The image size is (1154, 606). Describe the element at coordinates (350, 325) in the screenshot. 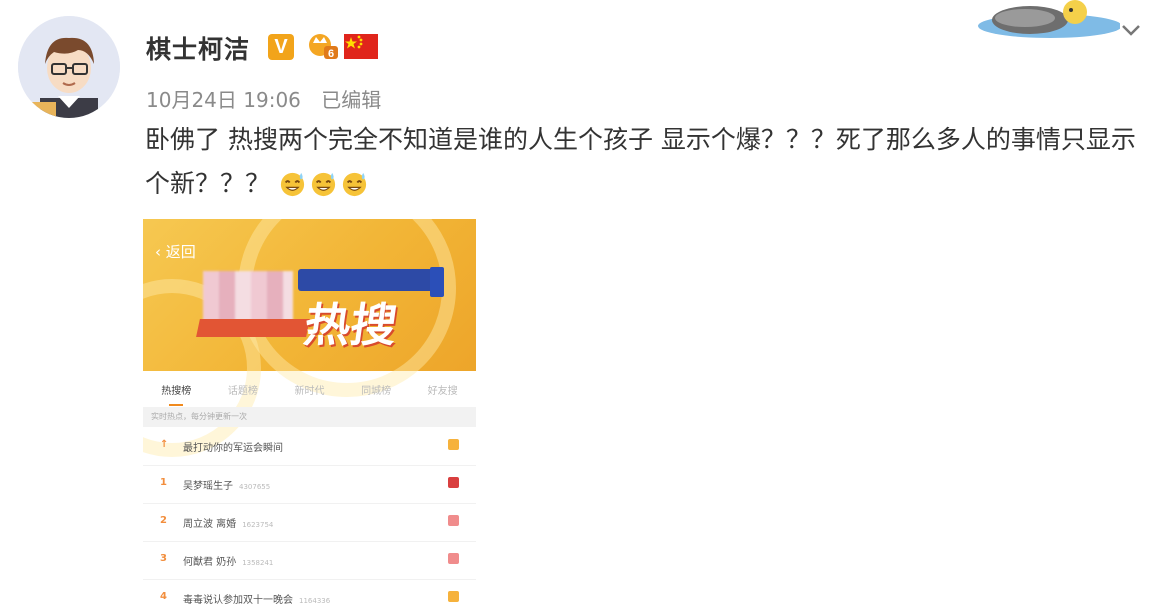

I see `banner-title: 热搜` at that location.